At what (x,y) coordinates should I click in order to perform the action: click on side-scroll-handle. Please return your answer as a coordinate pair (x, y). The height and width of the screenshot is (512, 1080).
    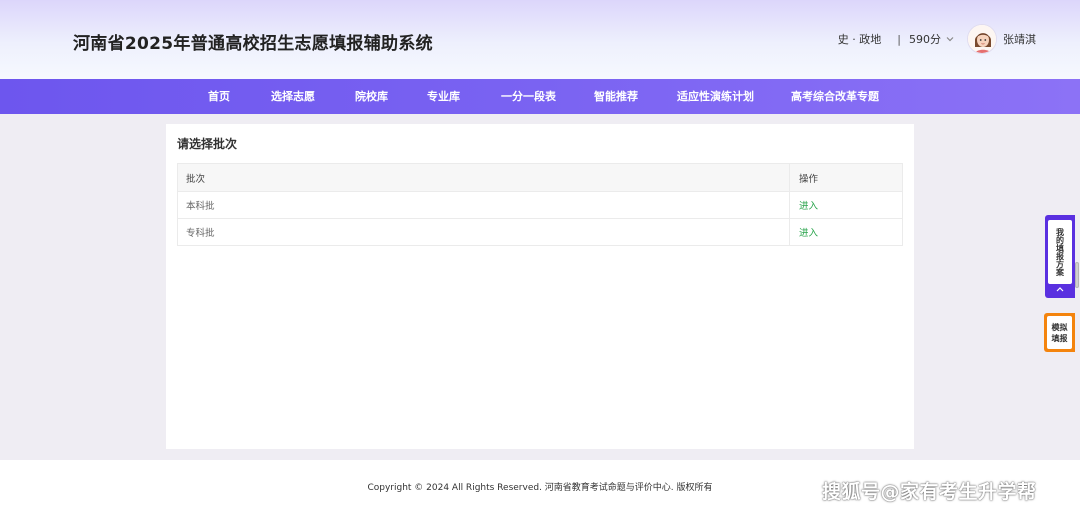
    Looking at the image, I should click on (1077, 275).